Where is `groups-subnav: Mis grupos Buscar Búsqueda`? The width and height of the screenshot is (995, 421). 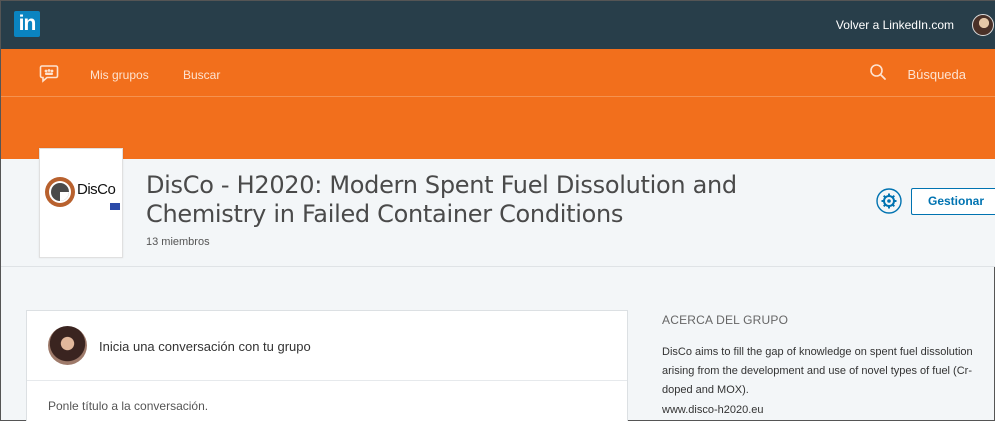 groups-subnav: Mis grupos Buscar Búsqueda is located at coordinates (498, 73).